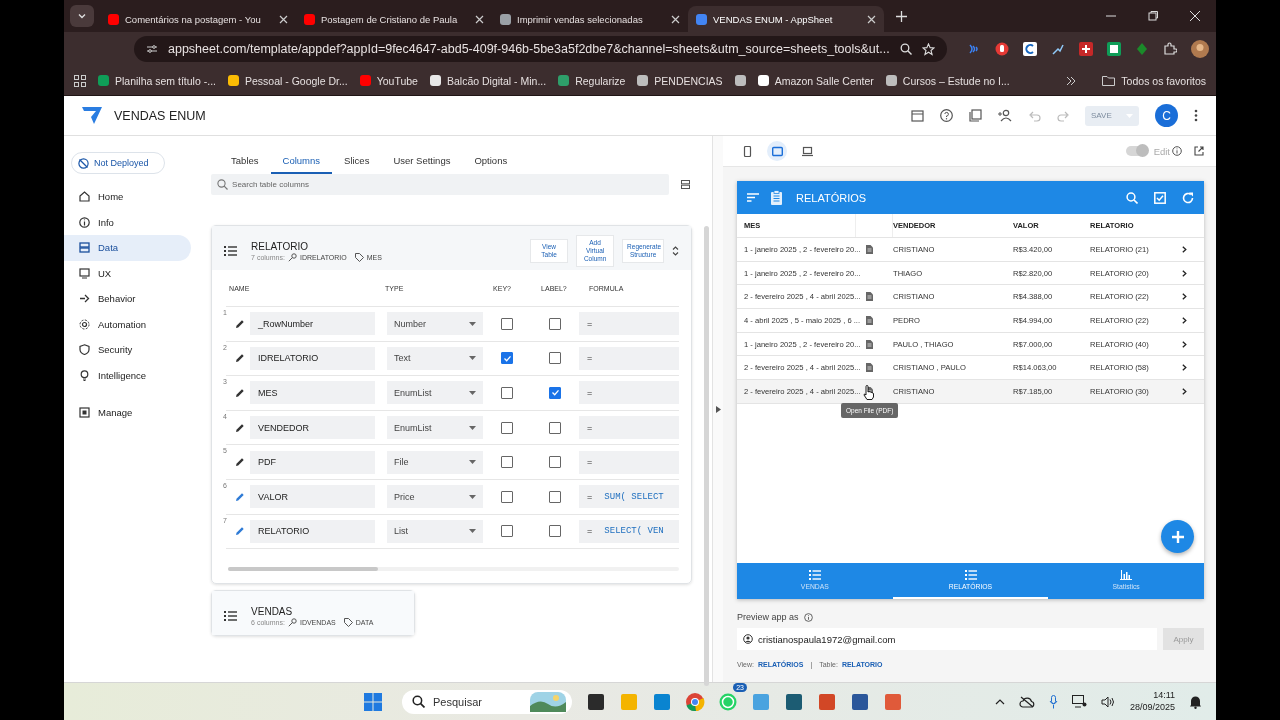 Image resolution: width=1280 pixels, height=720 pixels. What do you see at coordinates (313, 428) in the screenshot?
I see `column-name-field: VENDEDOR` at bounding box center [313, 428].